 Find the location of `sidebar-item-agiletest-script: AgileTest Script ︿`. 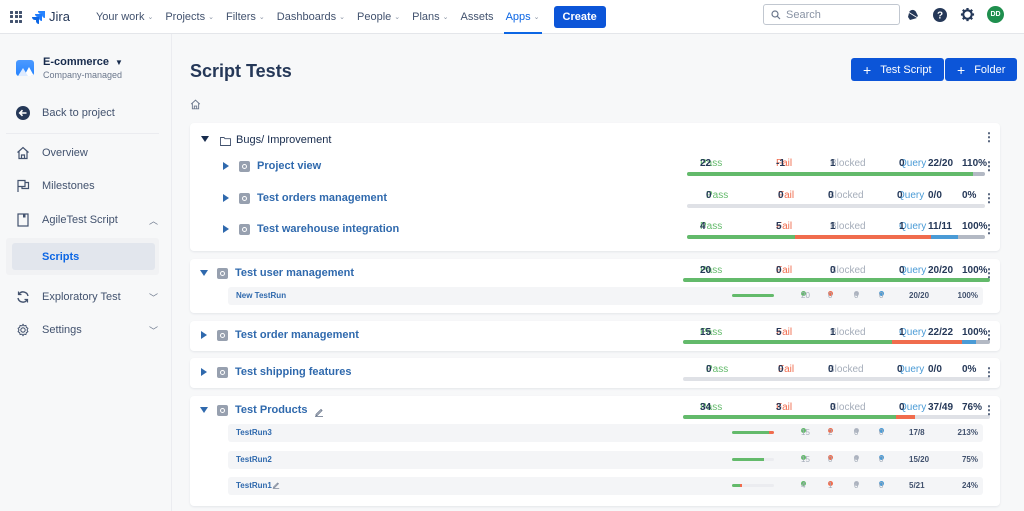

sidebar-item-agiletest-script: AgileTest Script ︿ is located at coordinates (87, 220).